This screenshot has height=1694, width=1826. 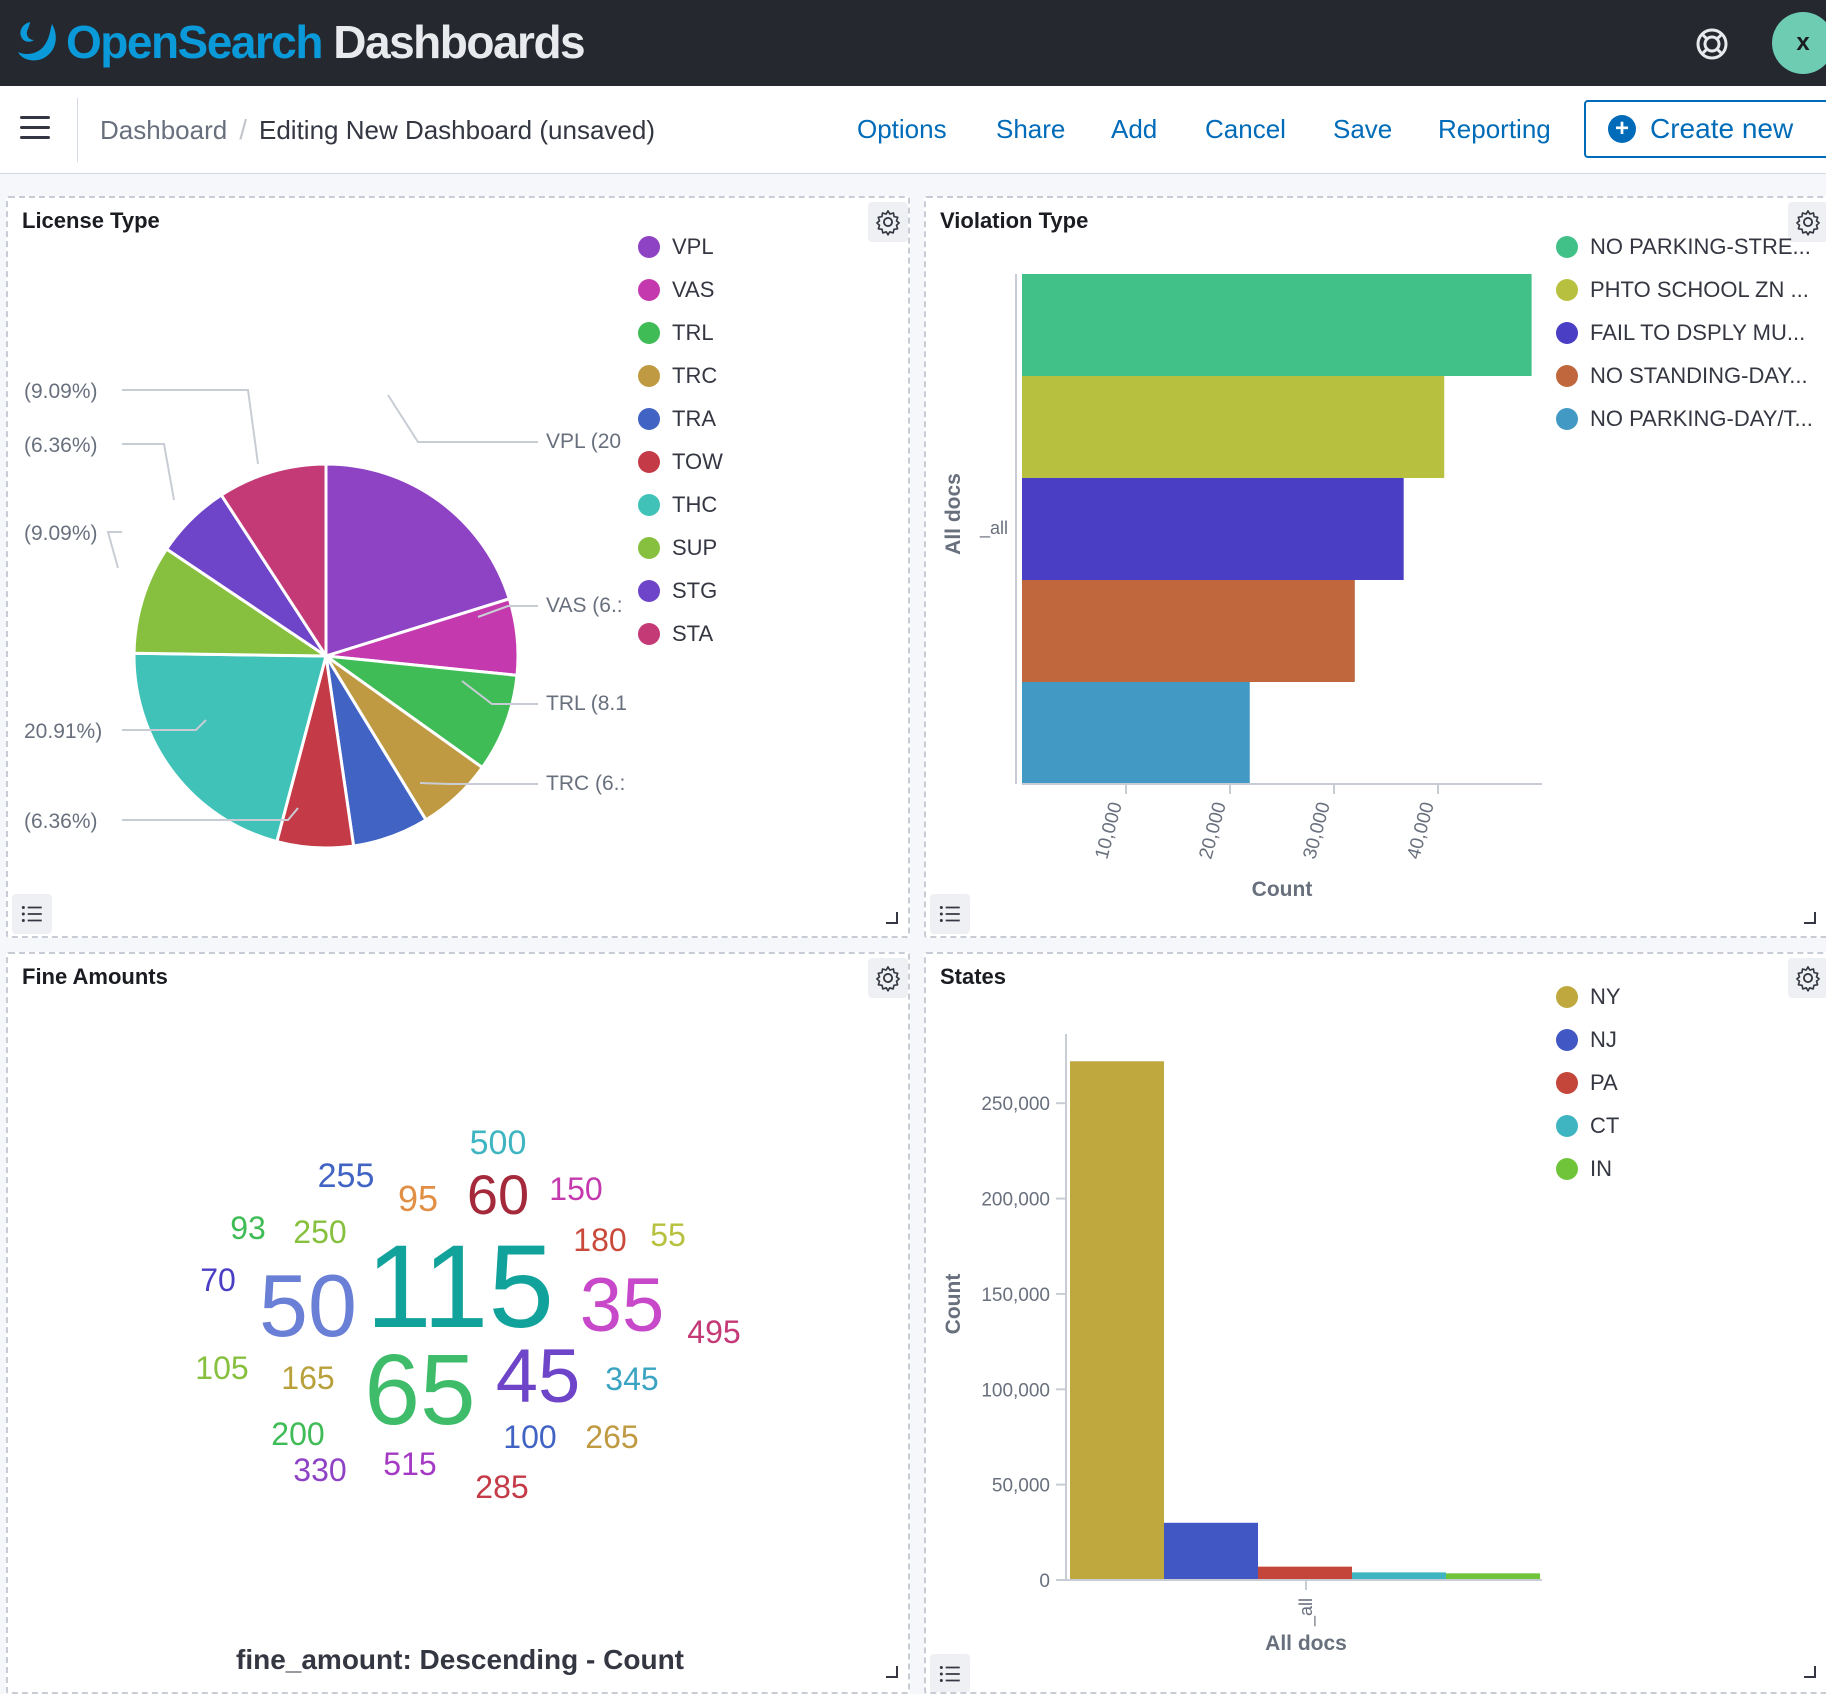 What do you see at coordinates (1808, 223) in the screenshot?
I see `gear-icon` at bounding box center [1808, 223].